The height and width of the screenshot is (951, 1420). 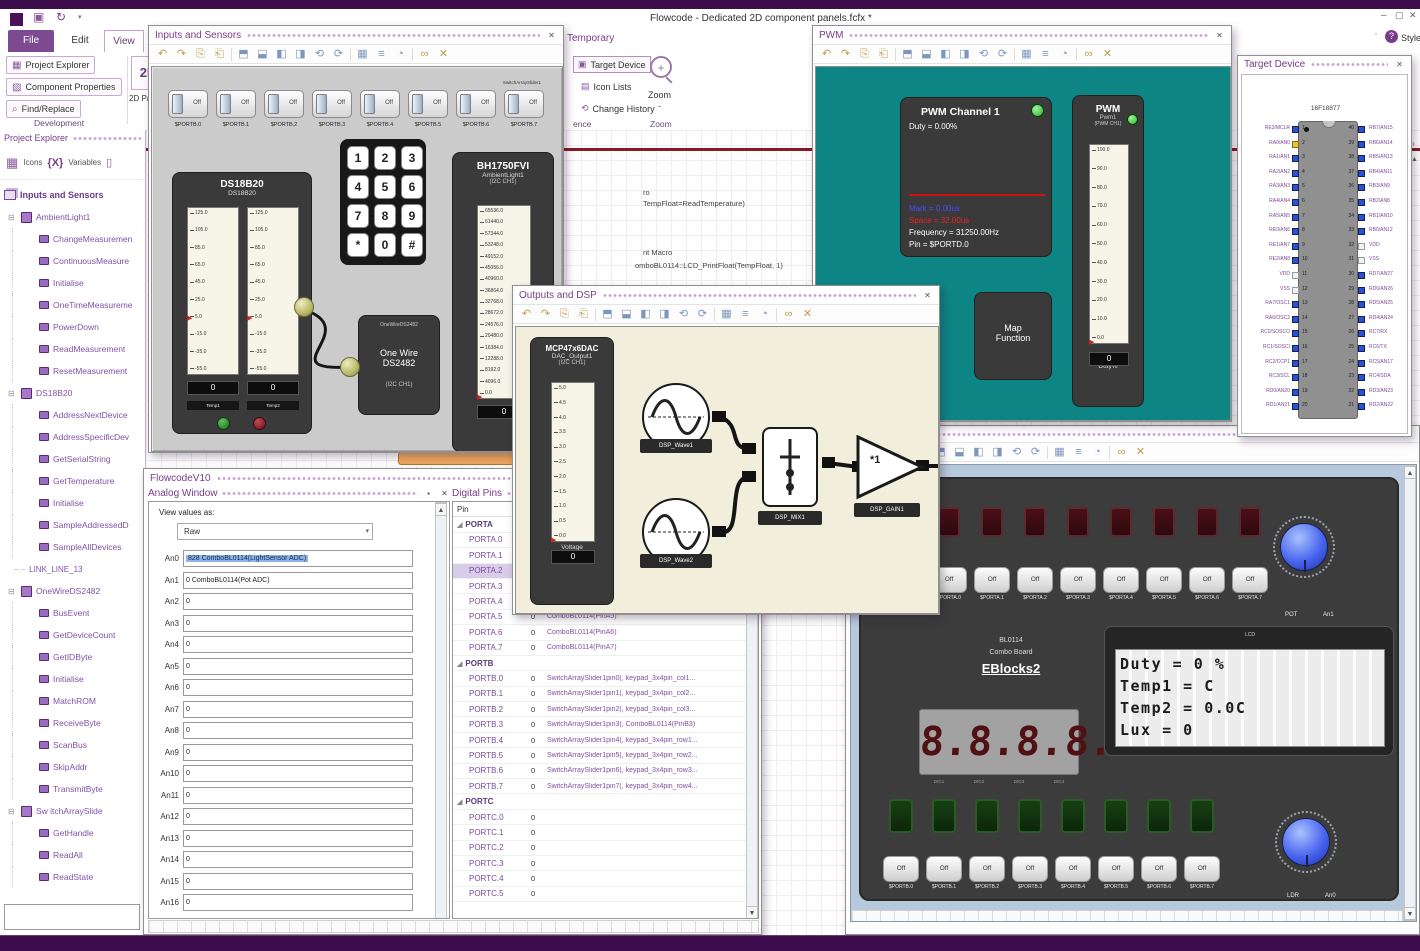 I want to click on delete-icon: ✕, so click(x=1140, y=452).